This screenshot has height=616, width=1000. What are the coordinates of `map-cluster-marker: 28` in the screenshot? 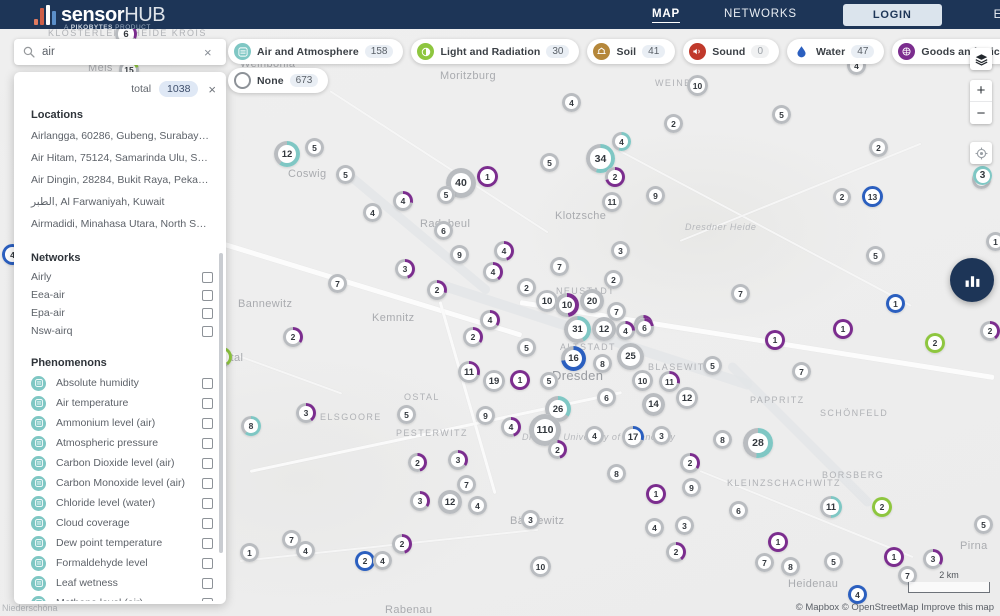 It's located at (758, 443).